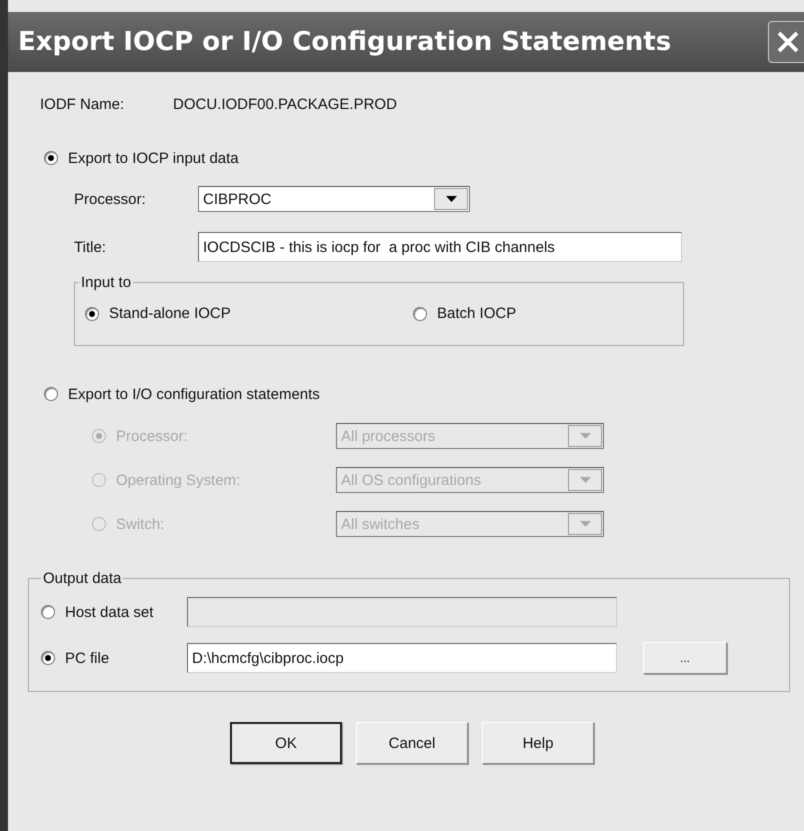 The height and width of the screenshot is (831, 804). Describe the element at coordinates (538, 743) in the screenshot. I see `dialog-button: Help` at that location.